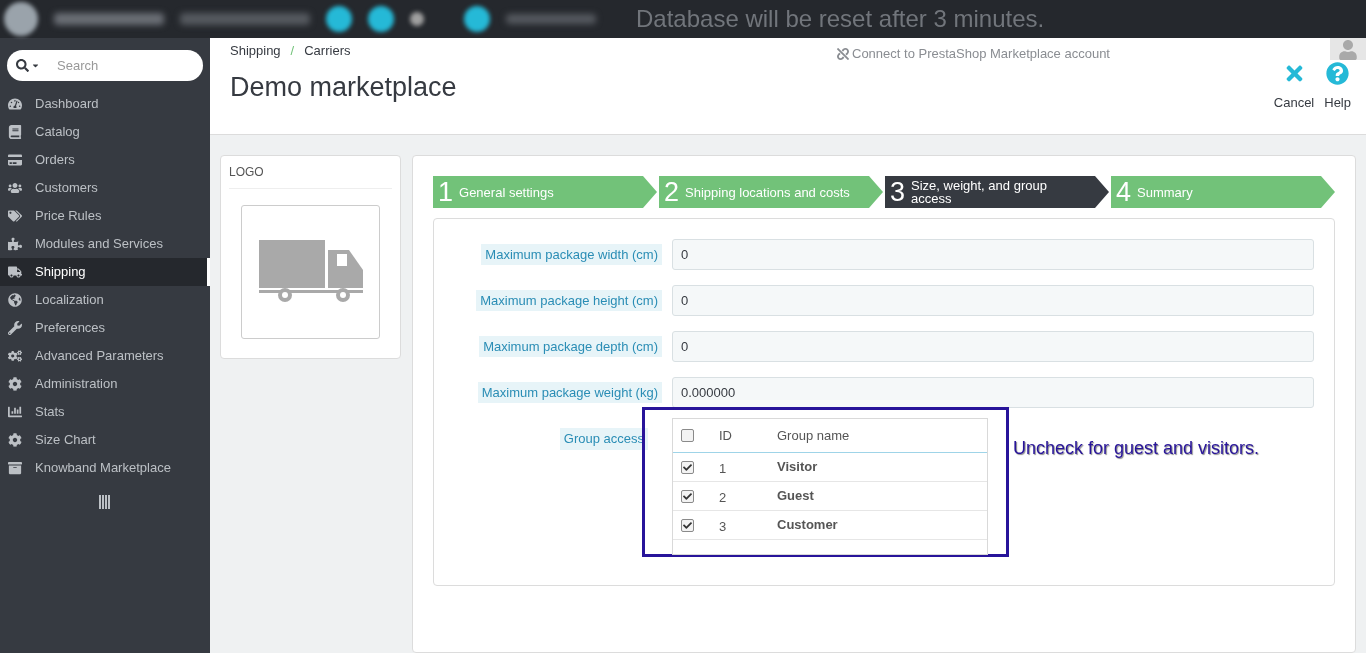 The image size is (1366, 653). What do you see at coordinates (843, 53) in the screenshot?
I see `unlink-icon` at bounding box center [843, 53].